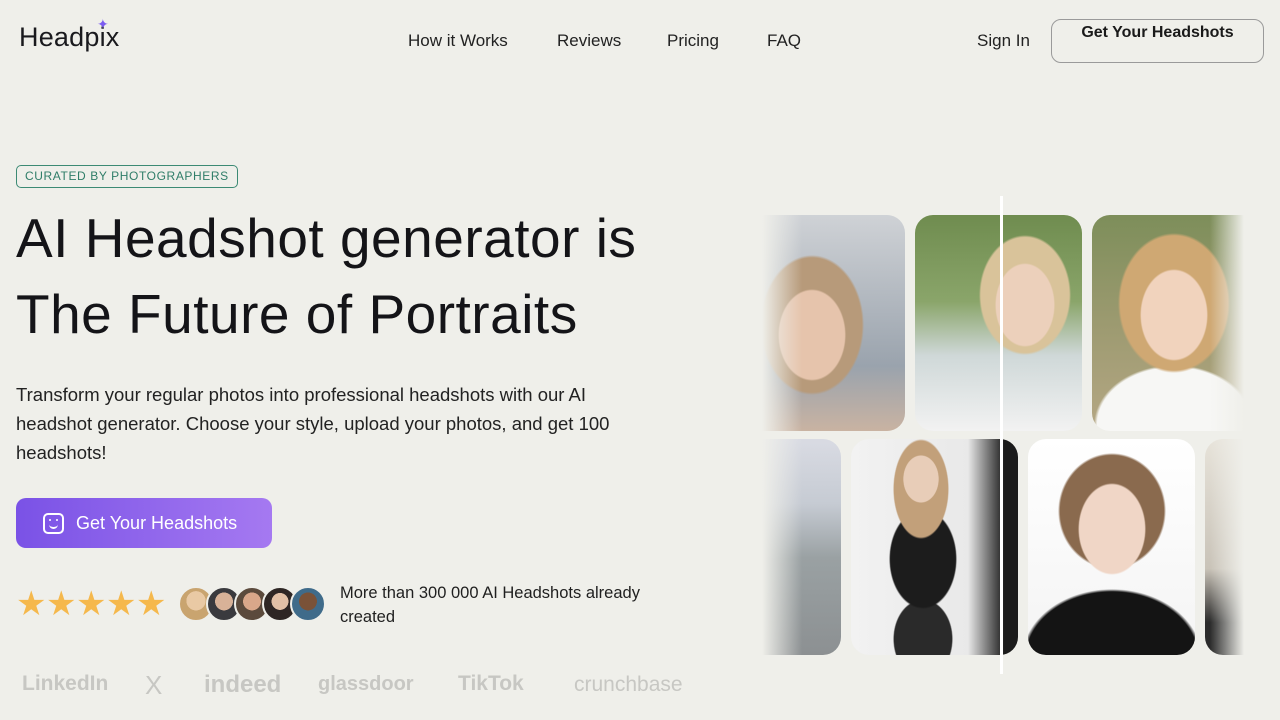 The height and width of the screenshot is (720, 1280). I want to click on customer-avatars, so click(252, 604).